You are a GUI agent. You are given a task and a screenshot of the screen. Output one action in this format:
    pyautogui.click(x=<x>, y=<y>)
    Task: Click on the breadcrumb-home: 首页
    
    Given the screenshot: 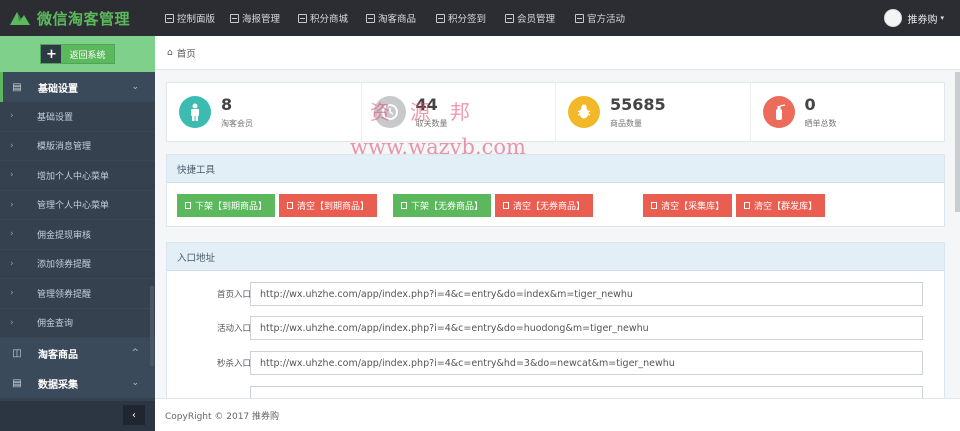 What is the action you would take?
    pyautogui.click(x=186, y=53)
    